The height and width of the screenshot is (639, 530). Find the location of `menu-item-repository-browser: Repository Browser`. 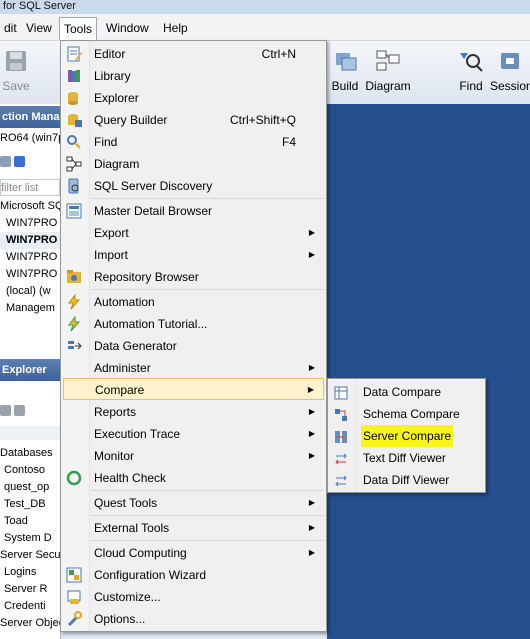

menu-item-repository-browser: Repository Browser is located at coordinates (193, 277).